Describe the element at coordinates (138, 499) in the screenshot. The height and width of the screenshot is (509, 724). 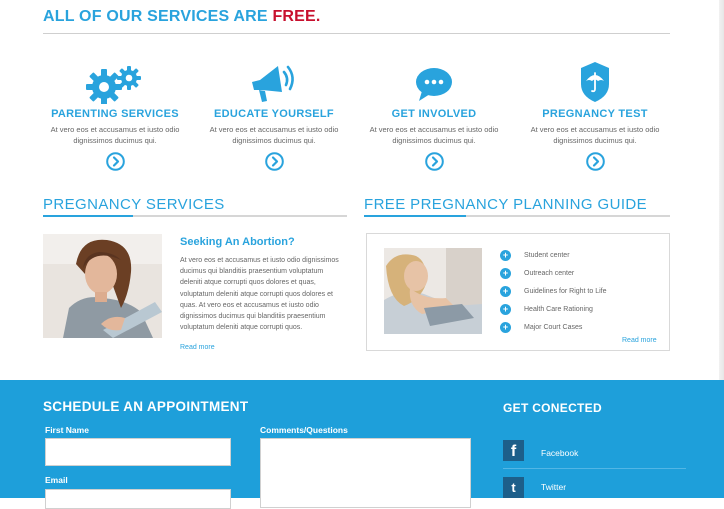
I see `email-input` at that location.